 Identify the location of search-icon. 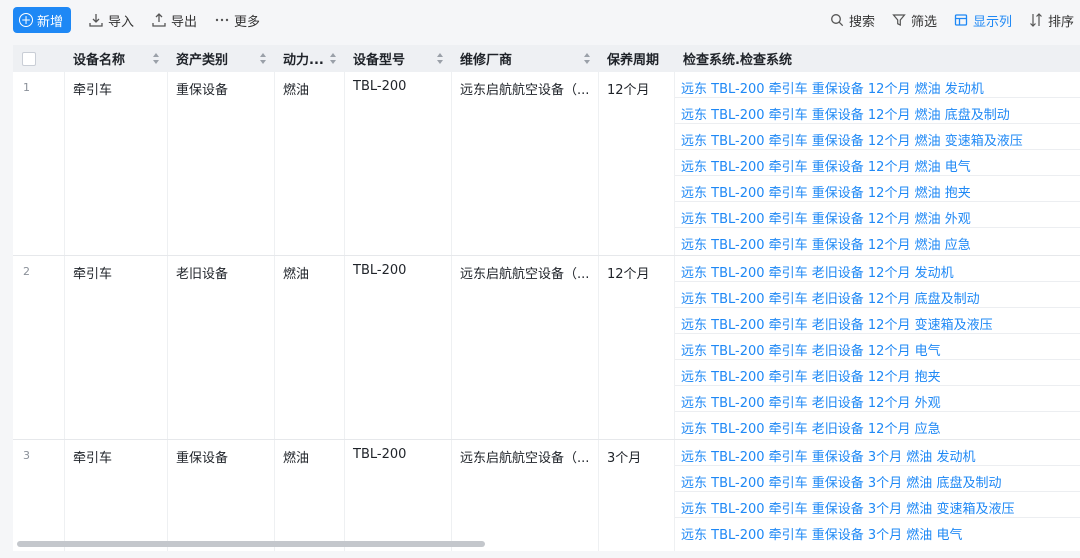
(837, 20).